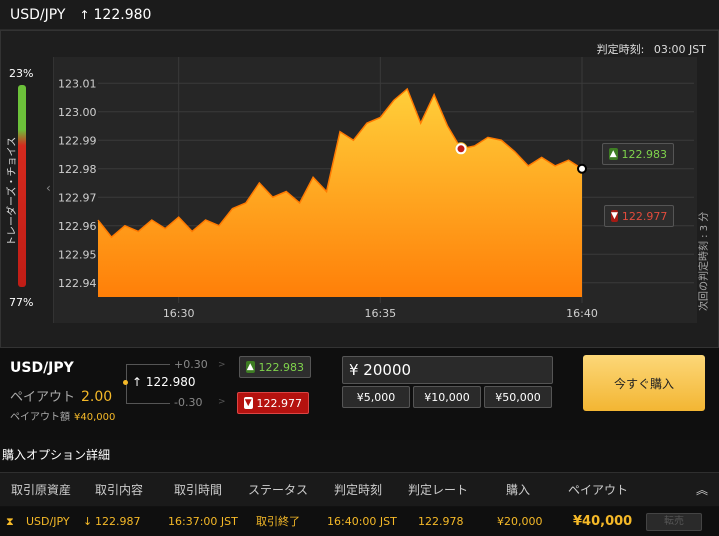 The width and height of the screenshot is (719, 536). What do you see at coordinates (441, 521) in the screenshot?
I see `cell-judge-rate: 122.978` at bounding box center [441, 521].